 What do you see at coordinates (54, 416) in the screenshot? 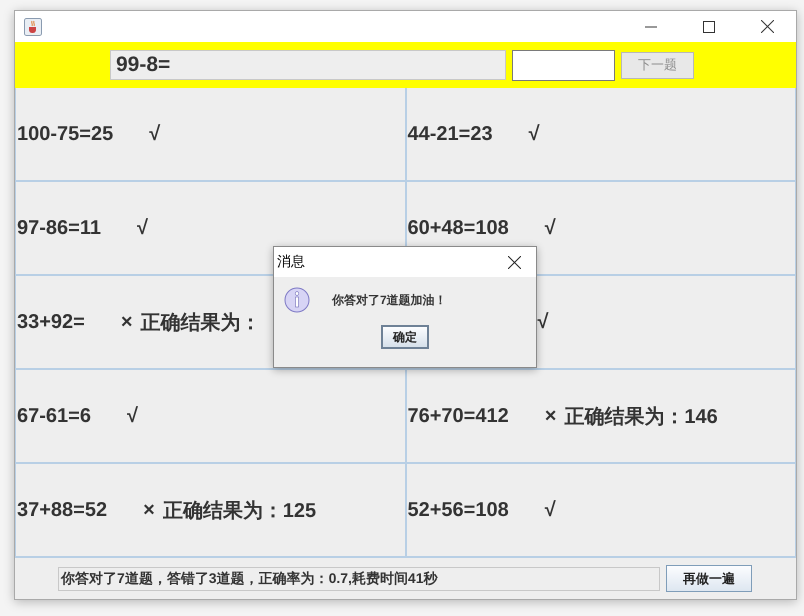
I see `expression-text: 67-61=6` at bounding box center [54, 416].